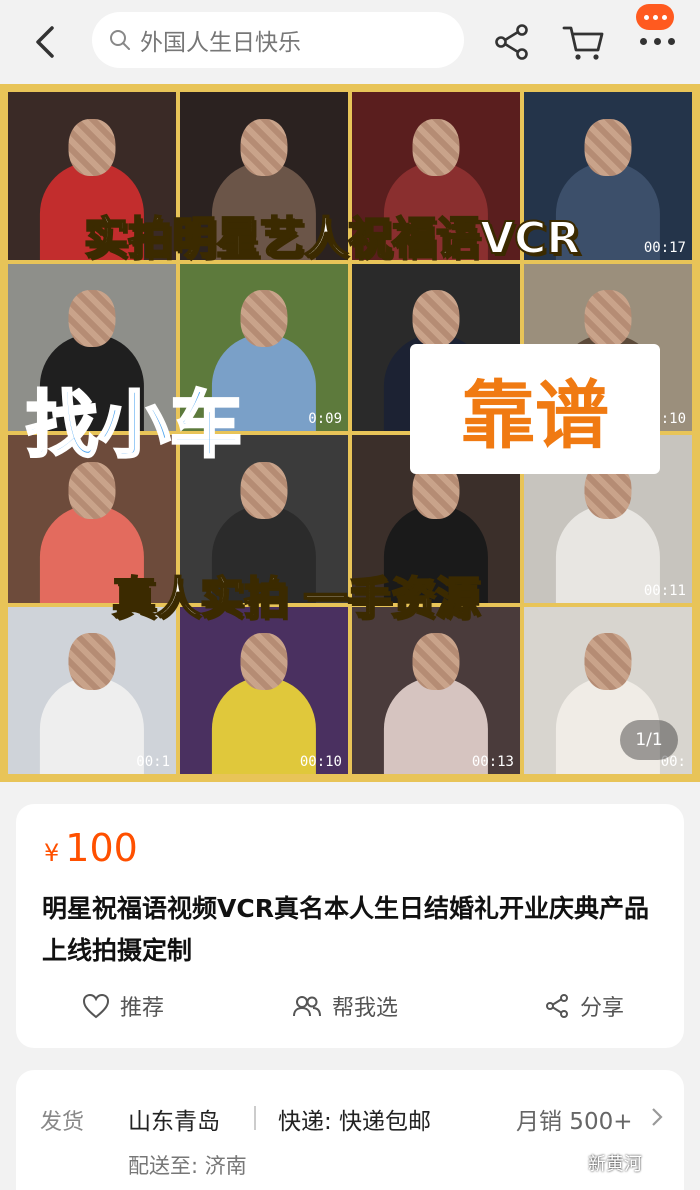 The image size is (700, 1190). Describe the element at coordinates (174, 1122) in the screenshot. I see `shipping-origin: 山东青岛` at that location.